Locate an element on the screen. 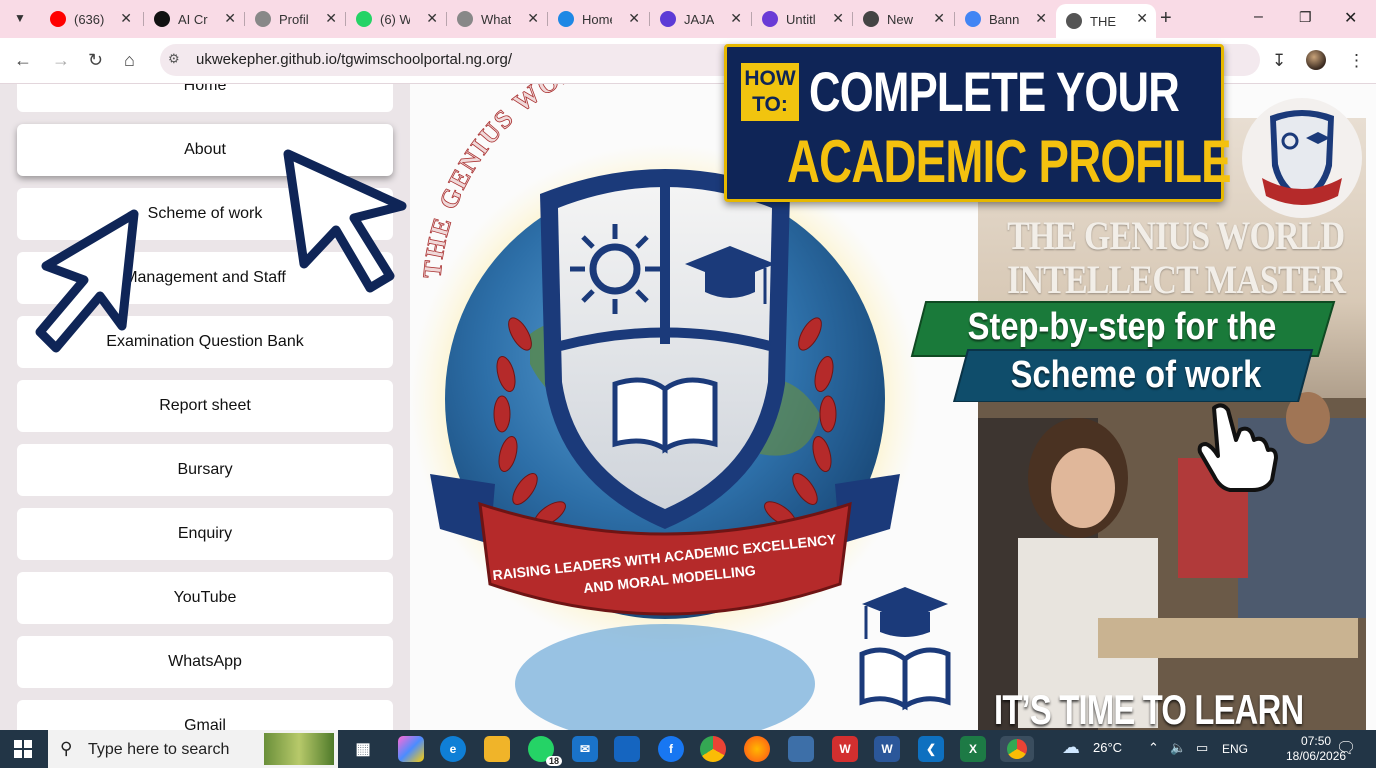 The width and height of the screenshot is (1376, 768). tab-title: THE C is located at coordinates (1105, 21).